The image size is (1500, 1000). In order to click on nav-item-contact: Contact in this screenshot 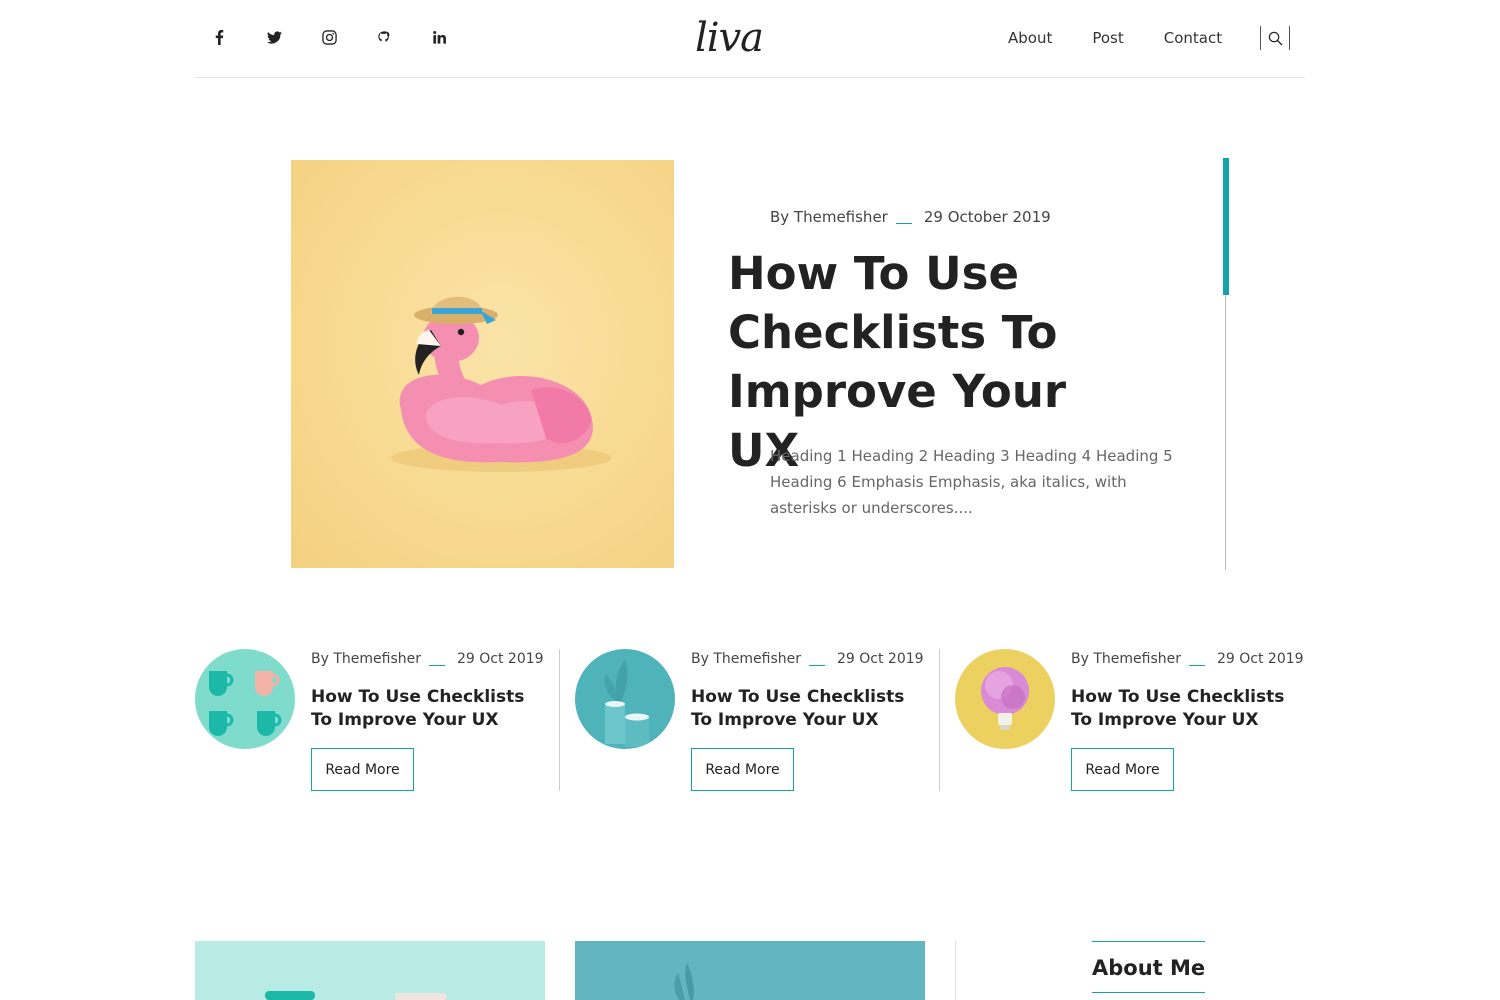, I will do `click(1193, 38)`.